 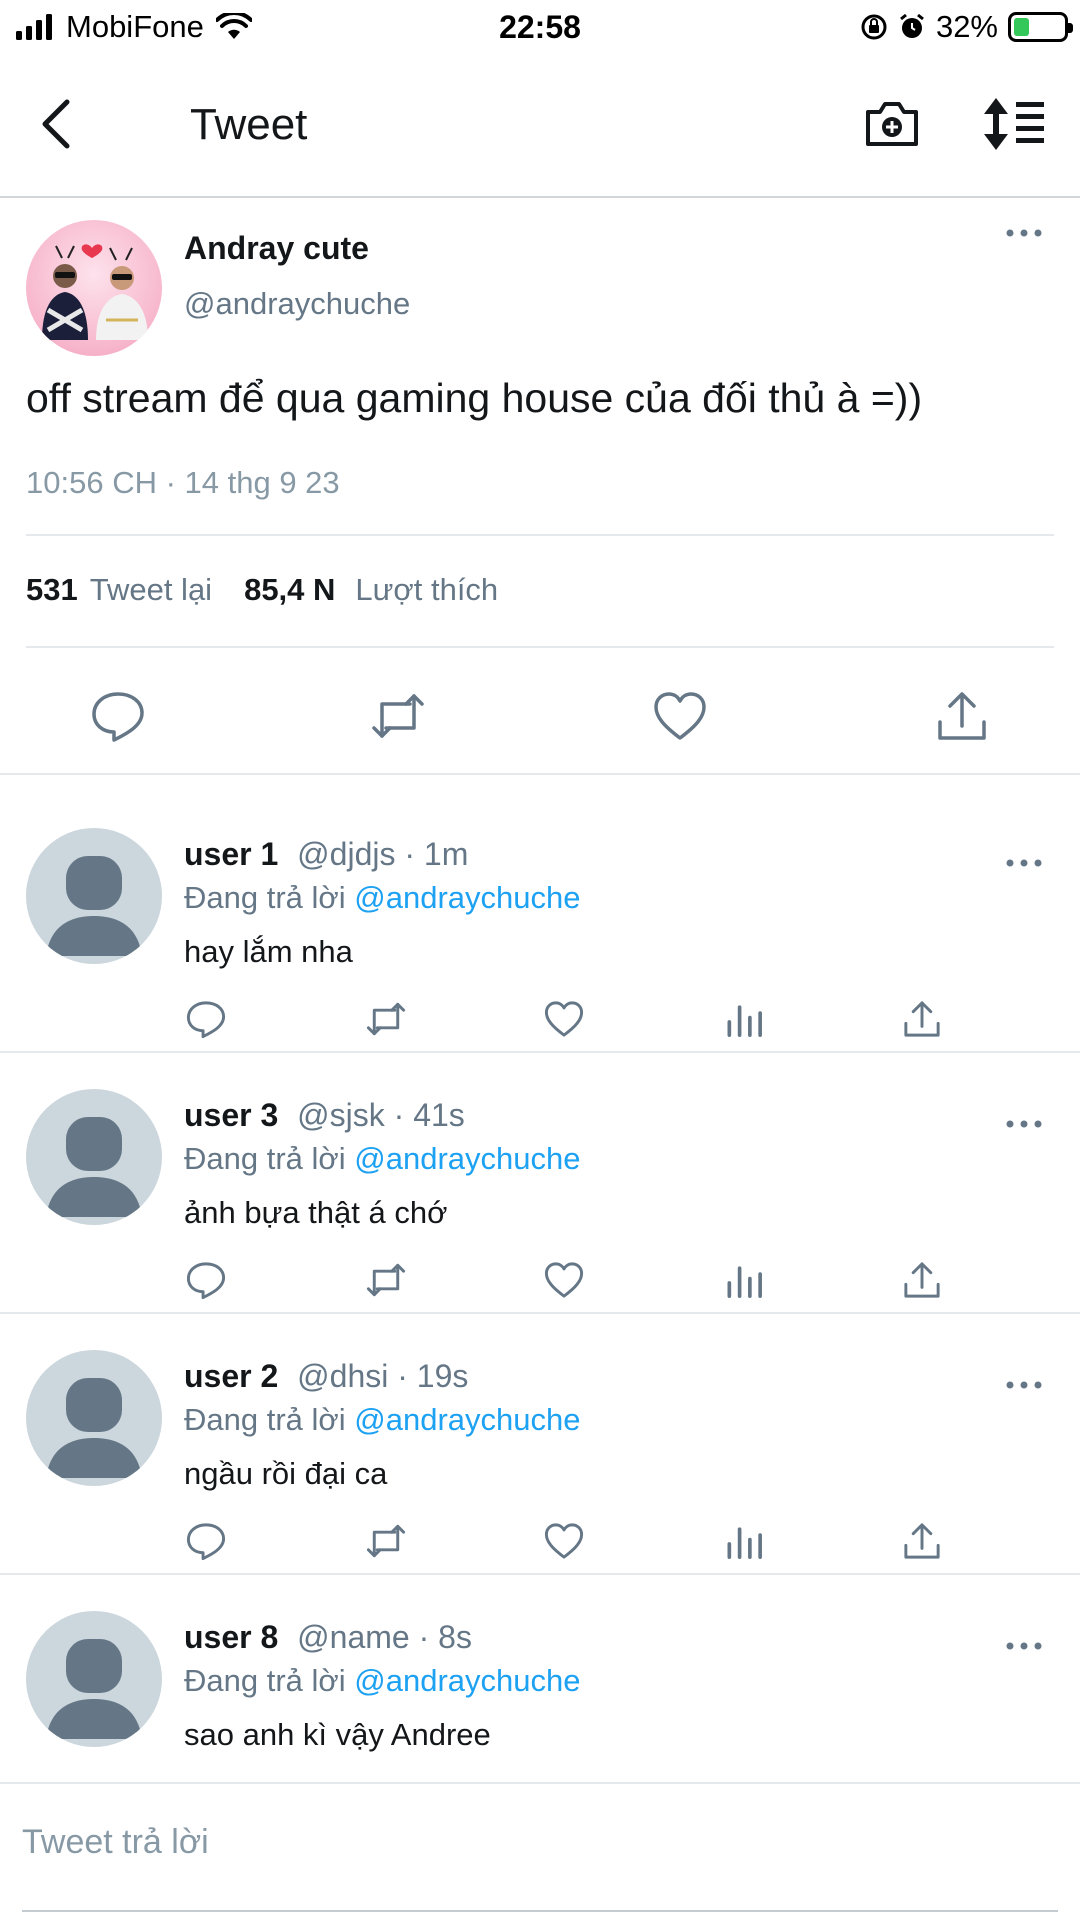 I want to click on camera-icon, so click(x=892, y=124).